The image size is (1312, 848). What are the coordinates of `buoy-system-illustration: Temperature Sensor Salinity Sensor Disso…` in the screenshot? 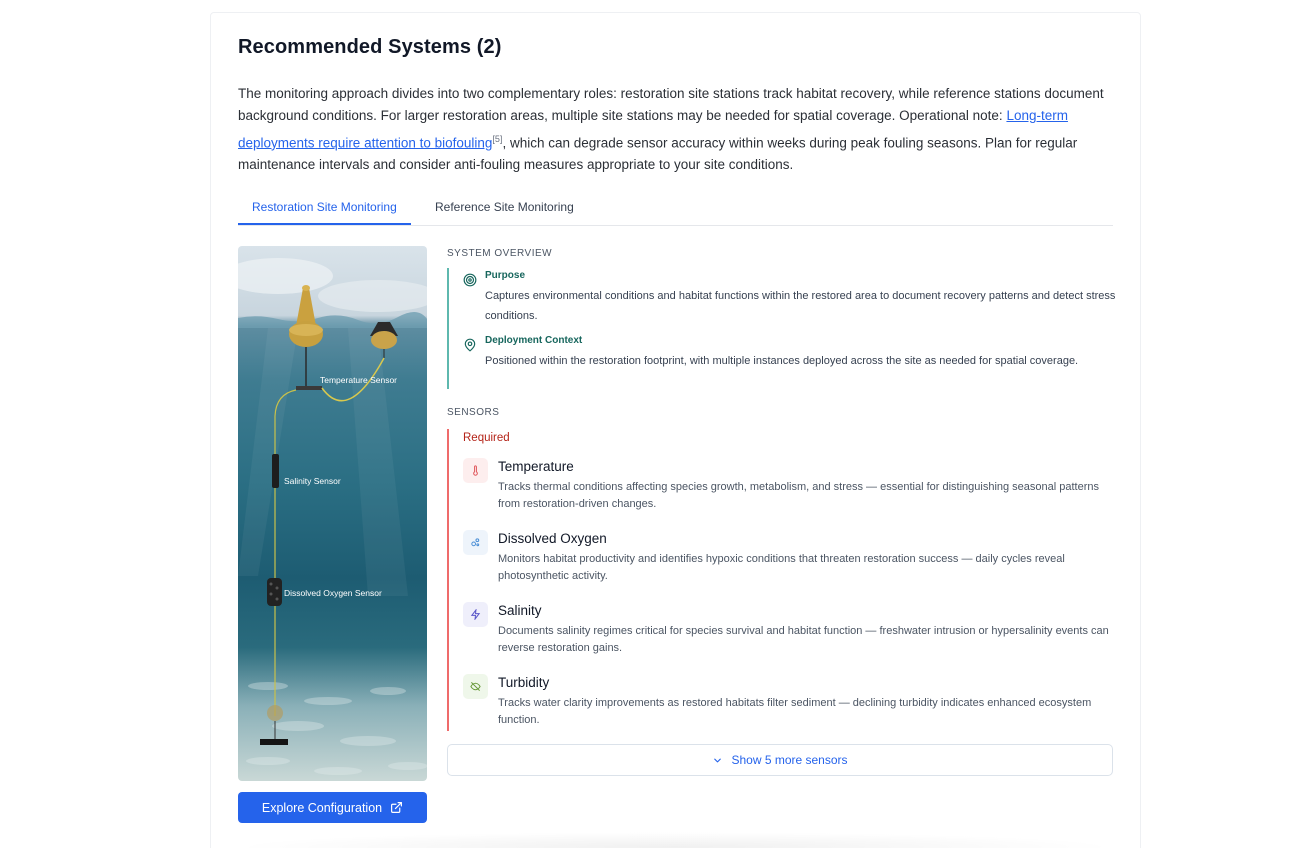 It's located at (332, 513).